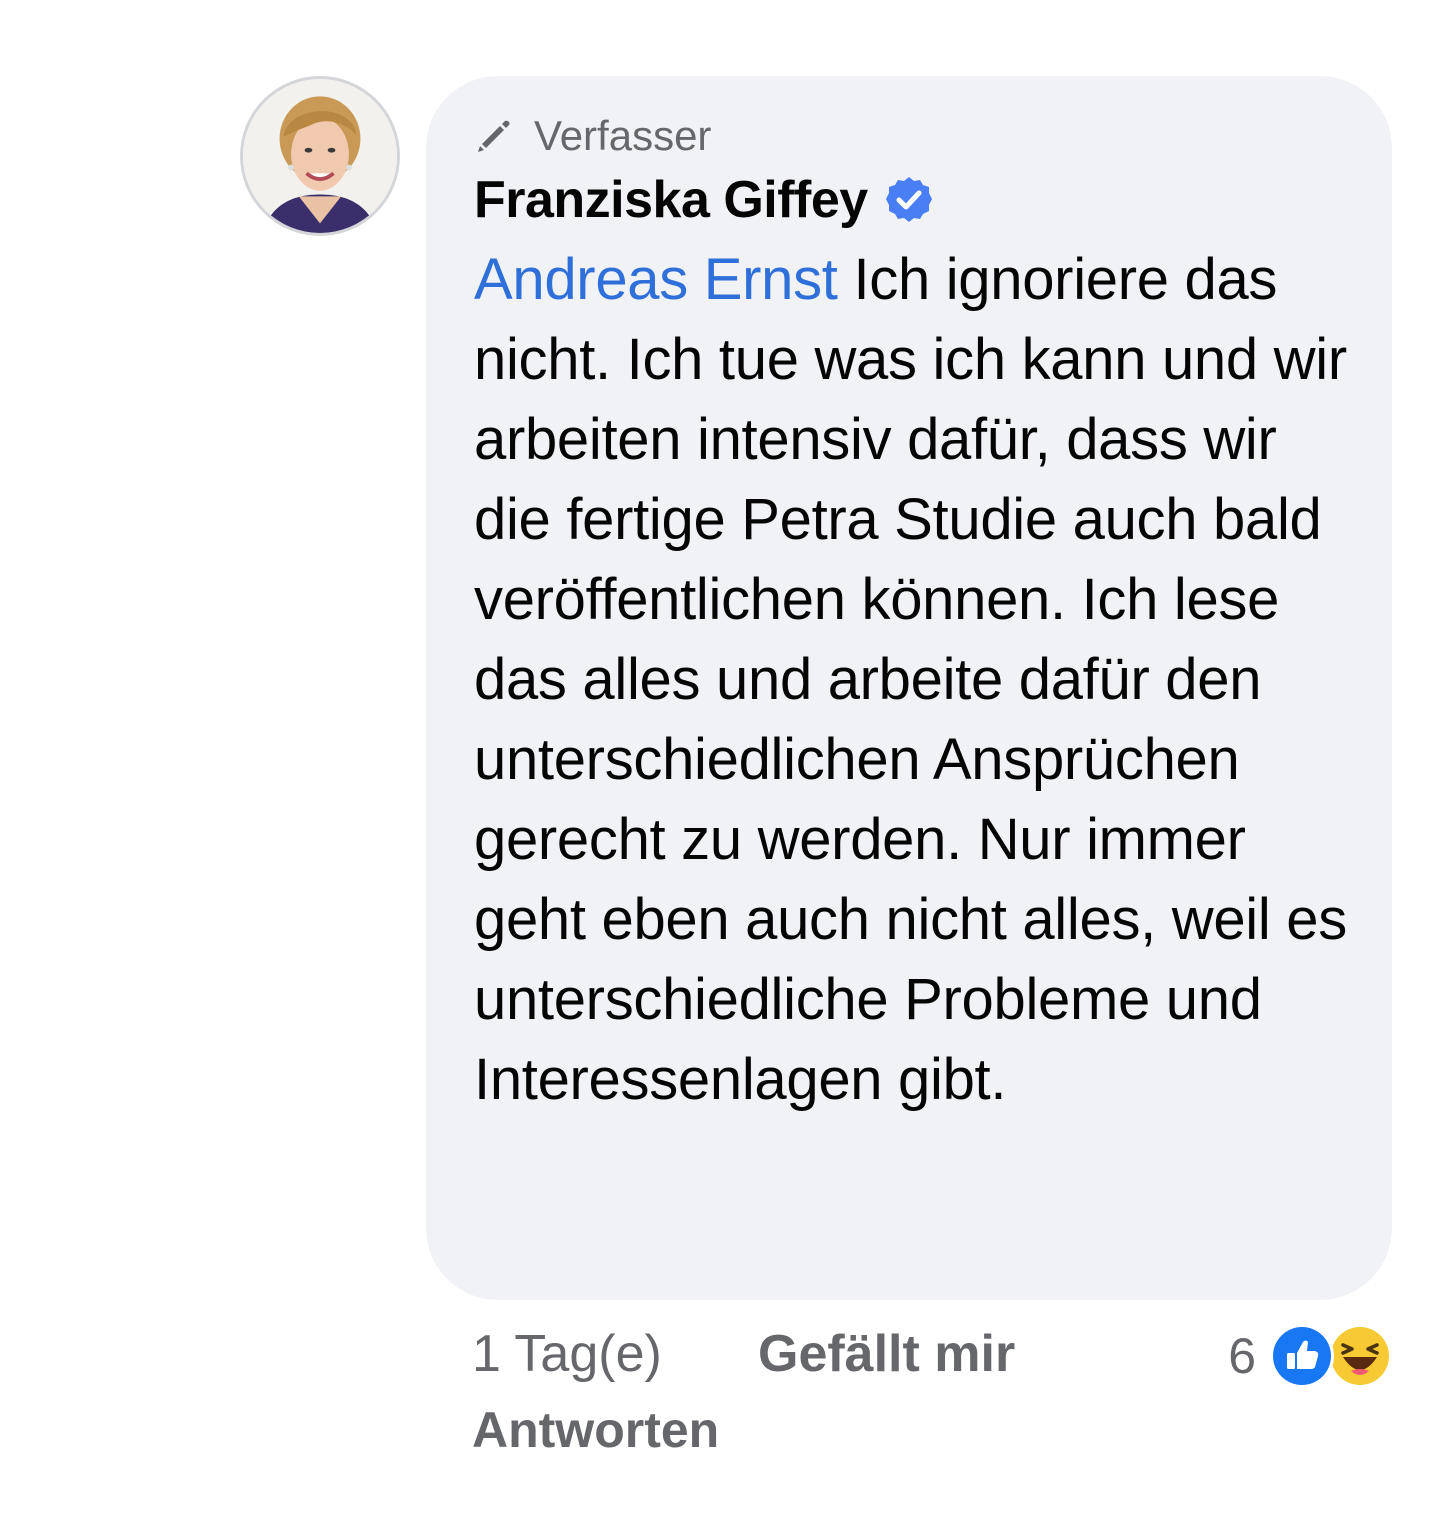 The width and height of the screenshot is (1440, 1539). Describe the element at coordinates (1302, 1356) in the screenshot. I see `like-reaction-icon` at that location.